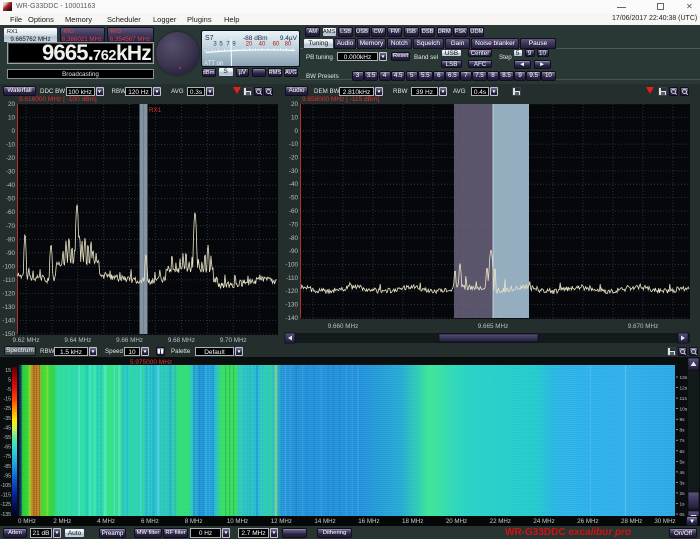  Describe the element at coordinates (8, 419) in the screenshot. I see `svg-text: -35` at that location.